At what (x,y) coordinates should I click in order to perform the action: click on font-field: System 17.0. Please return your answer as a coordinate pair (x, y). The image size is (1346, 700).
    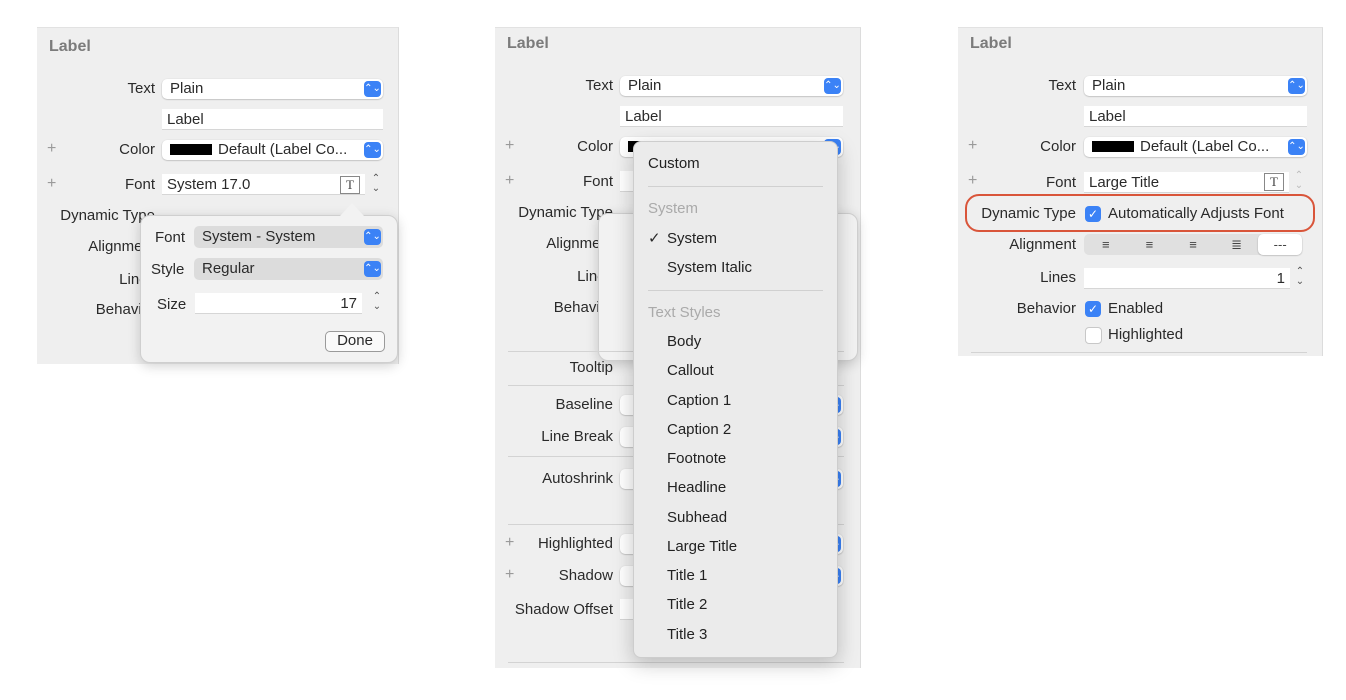
    Looking at the image, I should click on (263, 184).